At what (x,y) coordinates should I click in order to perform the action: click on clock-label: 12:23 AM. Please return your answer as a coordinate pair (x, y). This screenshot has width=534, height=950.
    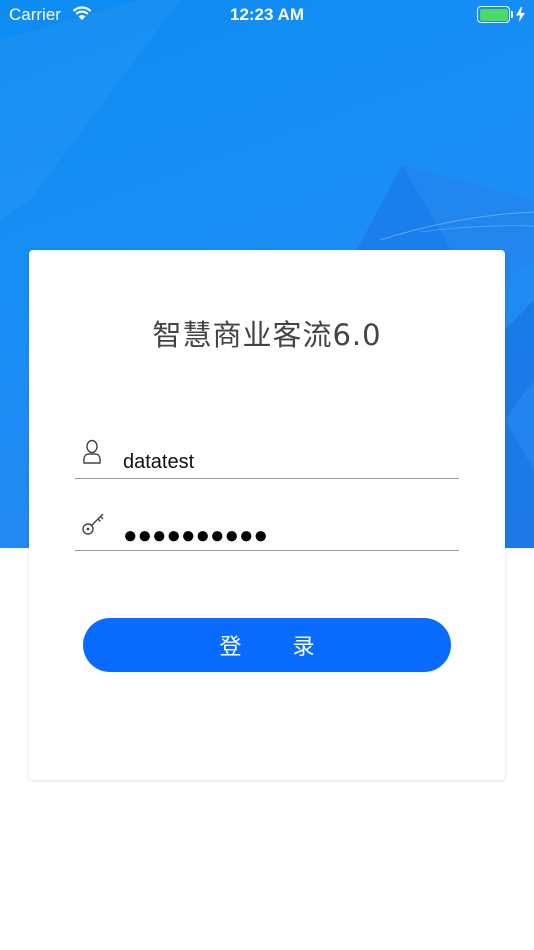
    Looking at the image, I should click on (266, 14).